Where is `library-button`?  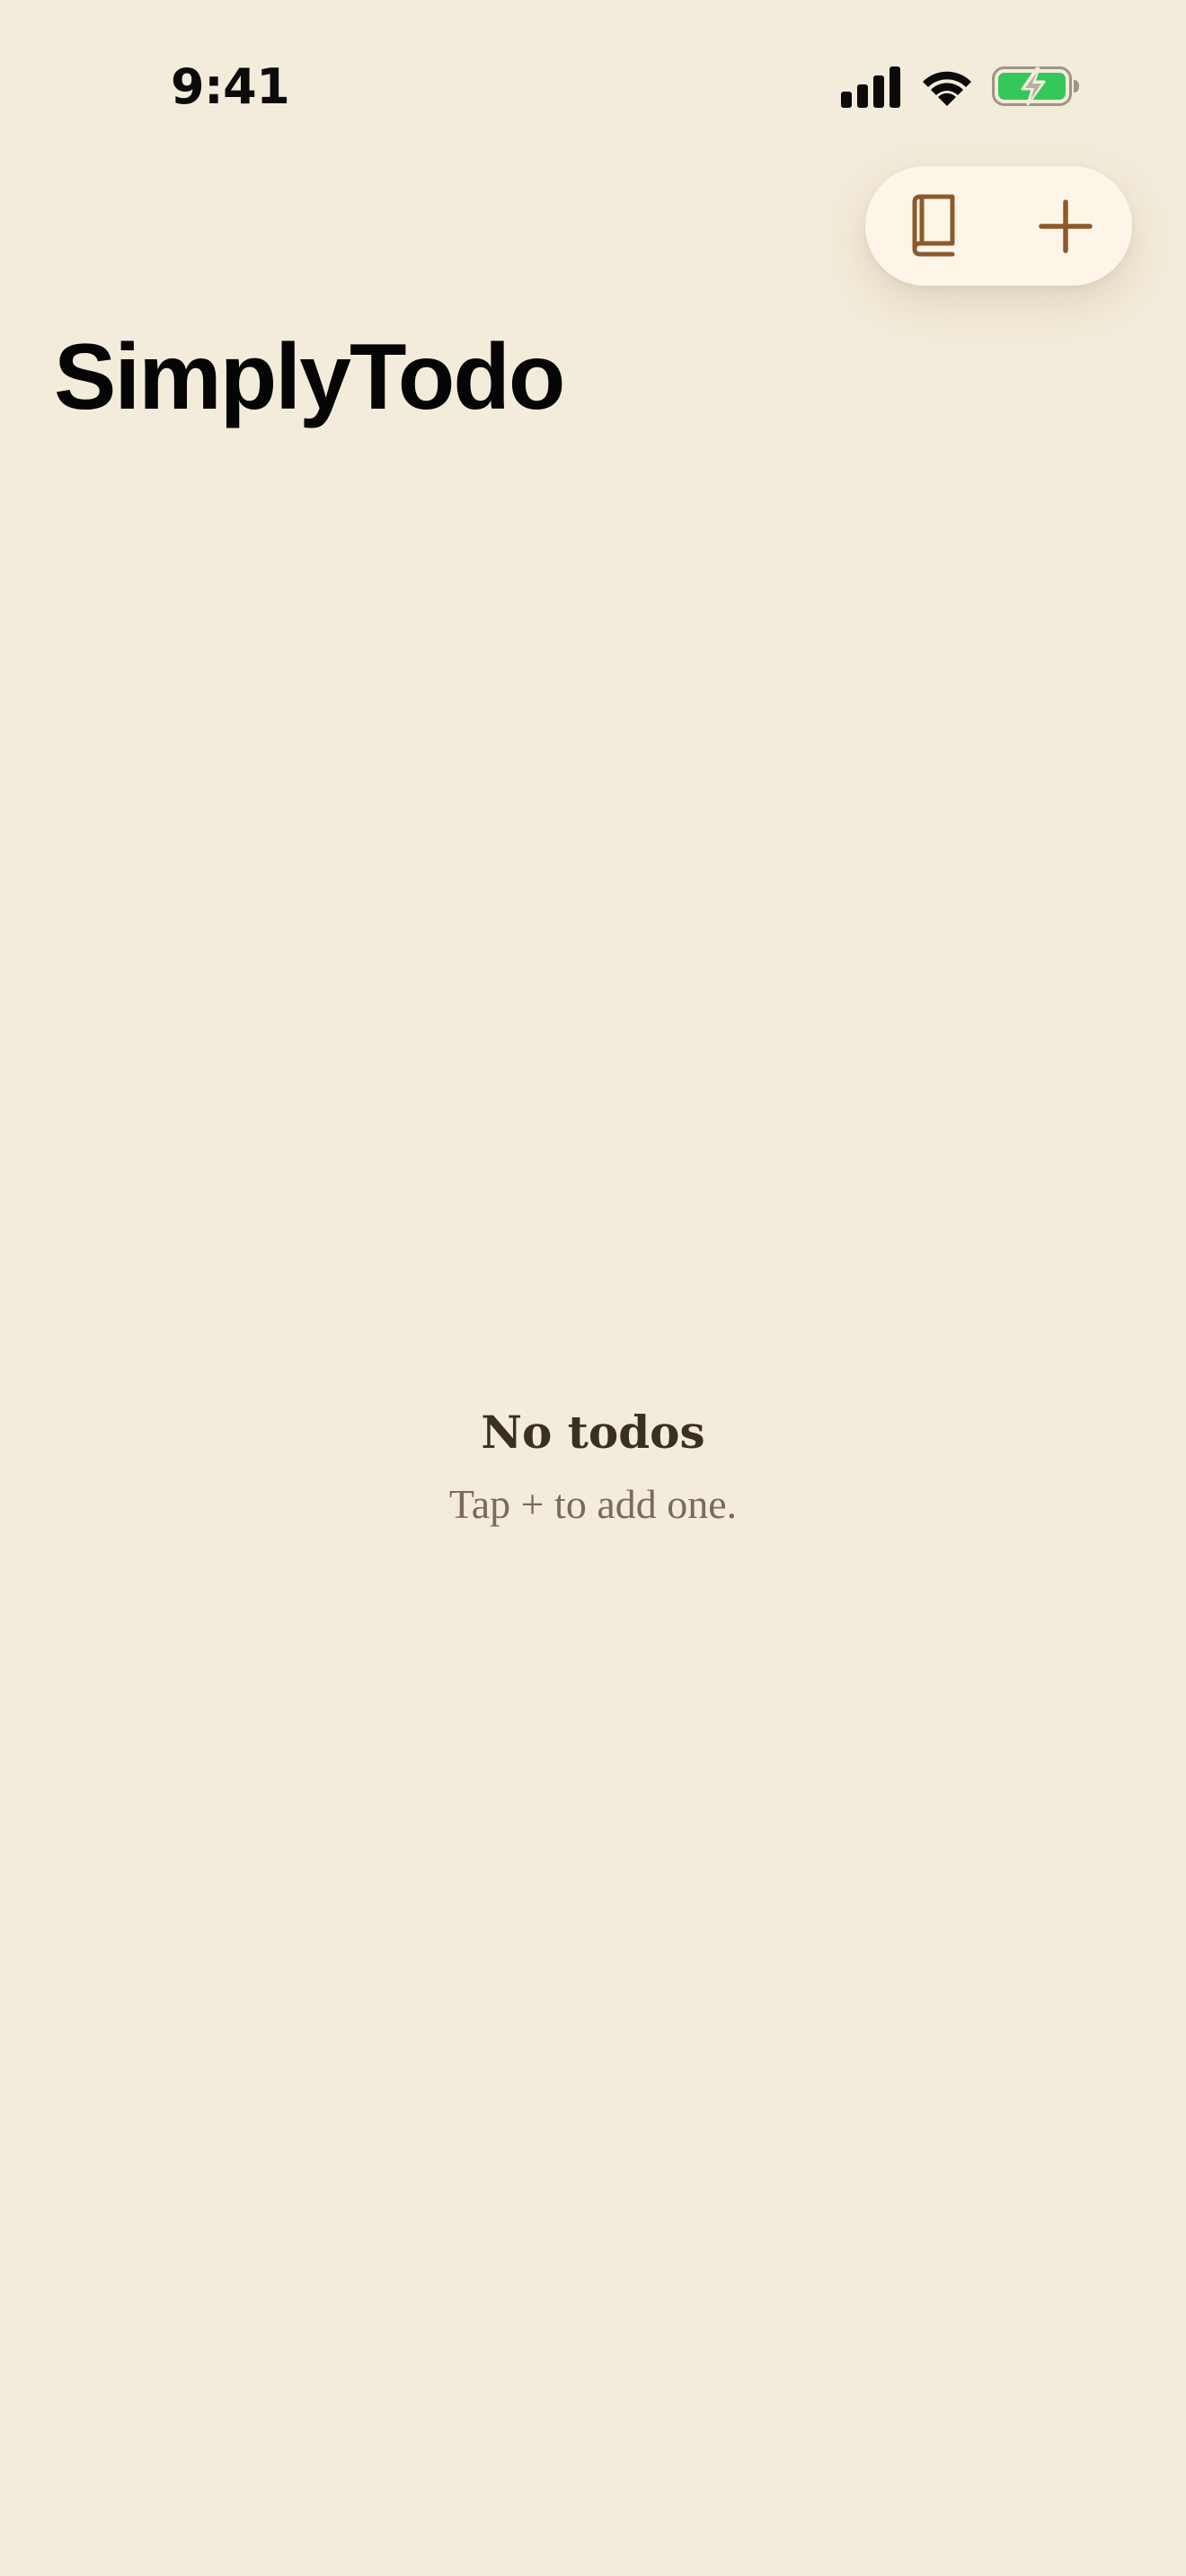
library-button is located at coordinates (932, 226).